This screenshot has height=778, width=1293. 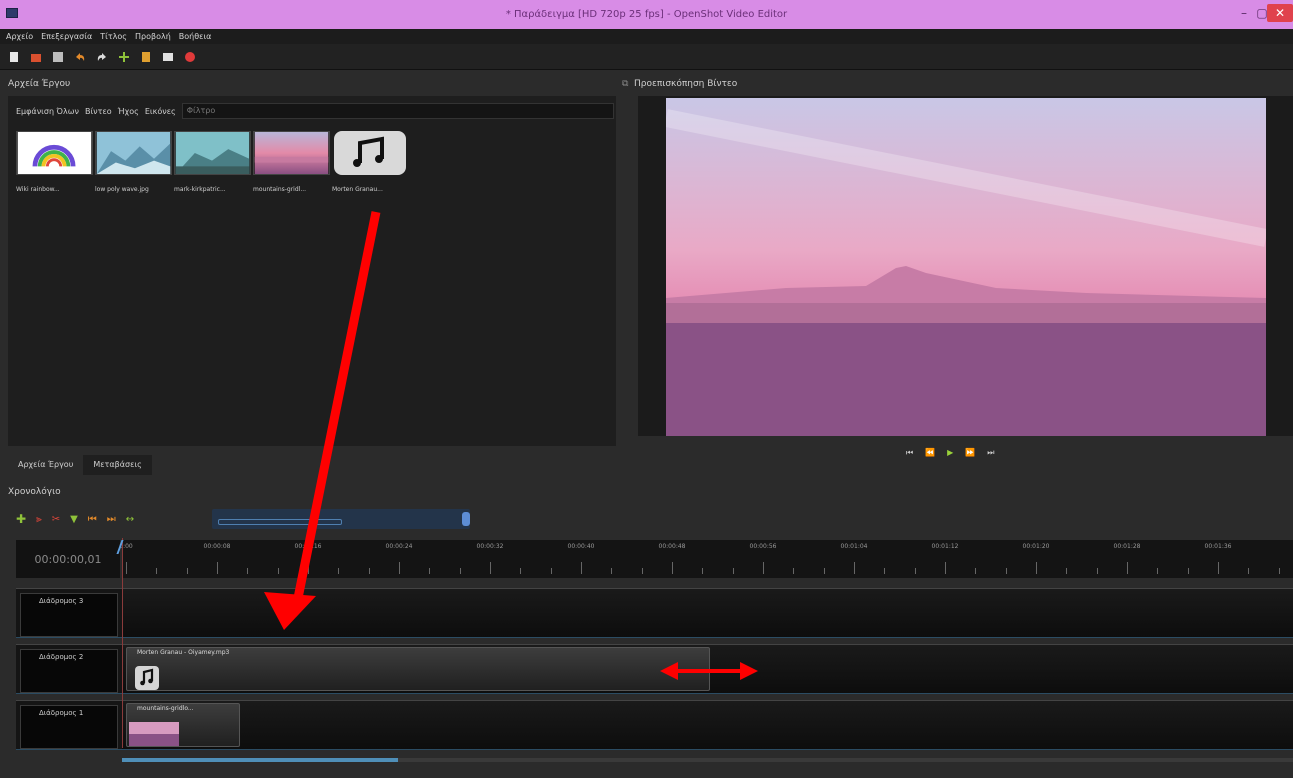 I want to click on close-button: ✕, so click(x=1280, y=13).